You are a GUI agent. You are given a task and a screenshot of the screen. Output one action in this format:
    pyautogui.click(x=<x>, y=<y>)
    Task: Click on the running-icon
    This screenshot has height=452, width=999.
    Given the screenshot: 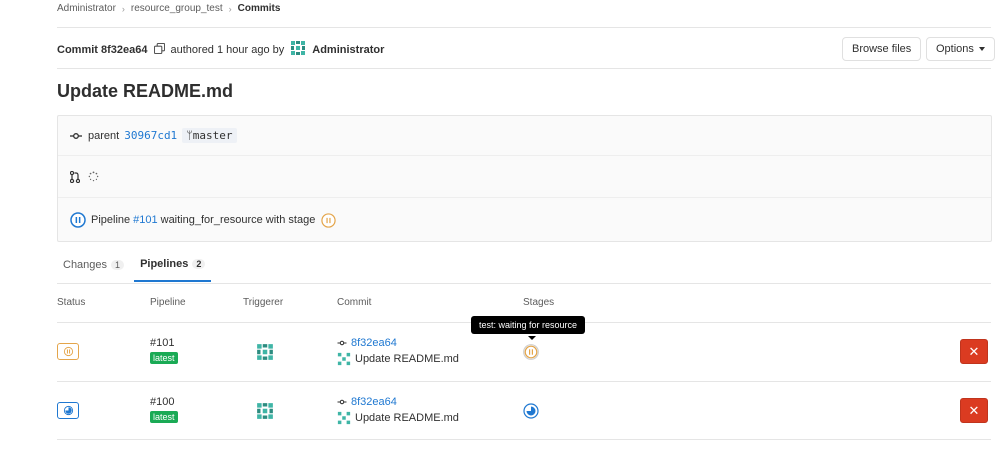 What is the action you would take?
    pyautogui.click(x=68, y=410)
    